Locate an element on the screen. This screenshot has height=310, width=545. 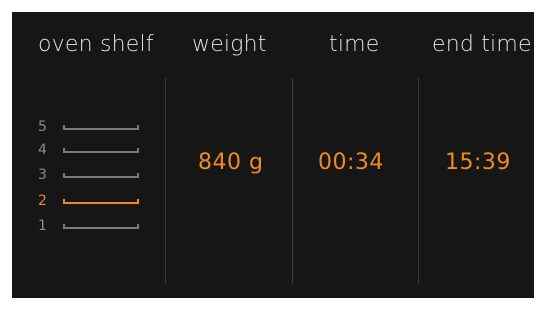
shelf-number: 3 is located at coordinates (42, 175).